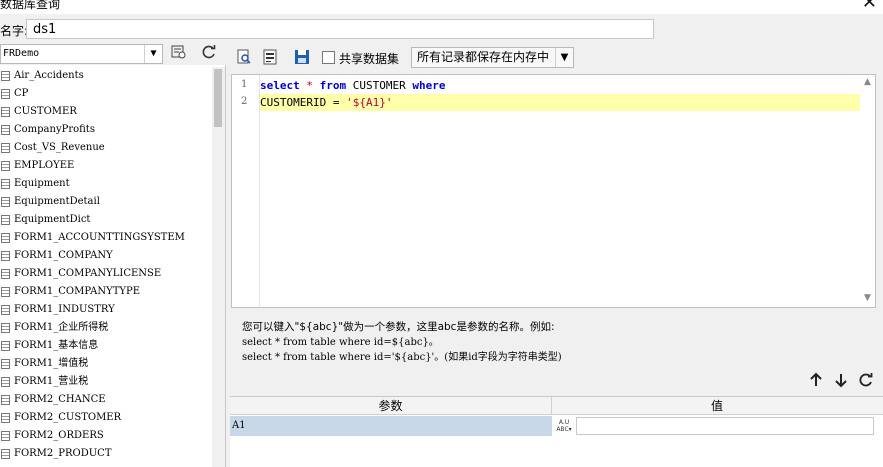  Describe the element at coordinates (441, 7) in the screenshot. I see `title-bar: 数据库查询 ✕` at that location.